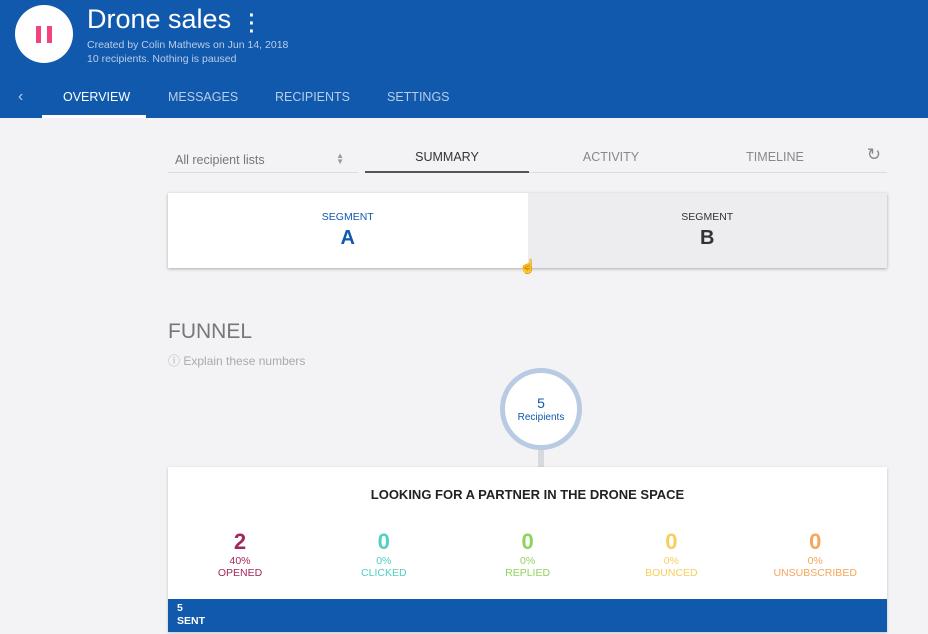 This screenshot has height=634, width=928. Describe the element at coordinates (240, 561) in the screenshot. I see `metric-percent: 40%` at that location.